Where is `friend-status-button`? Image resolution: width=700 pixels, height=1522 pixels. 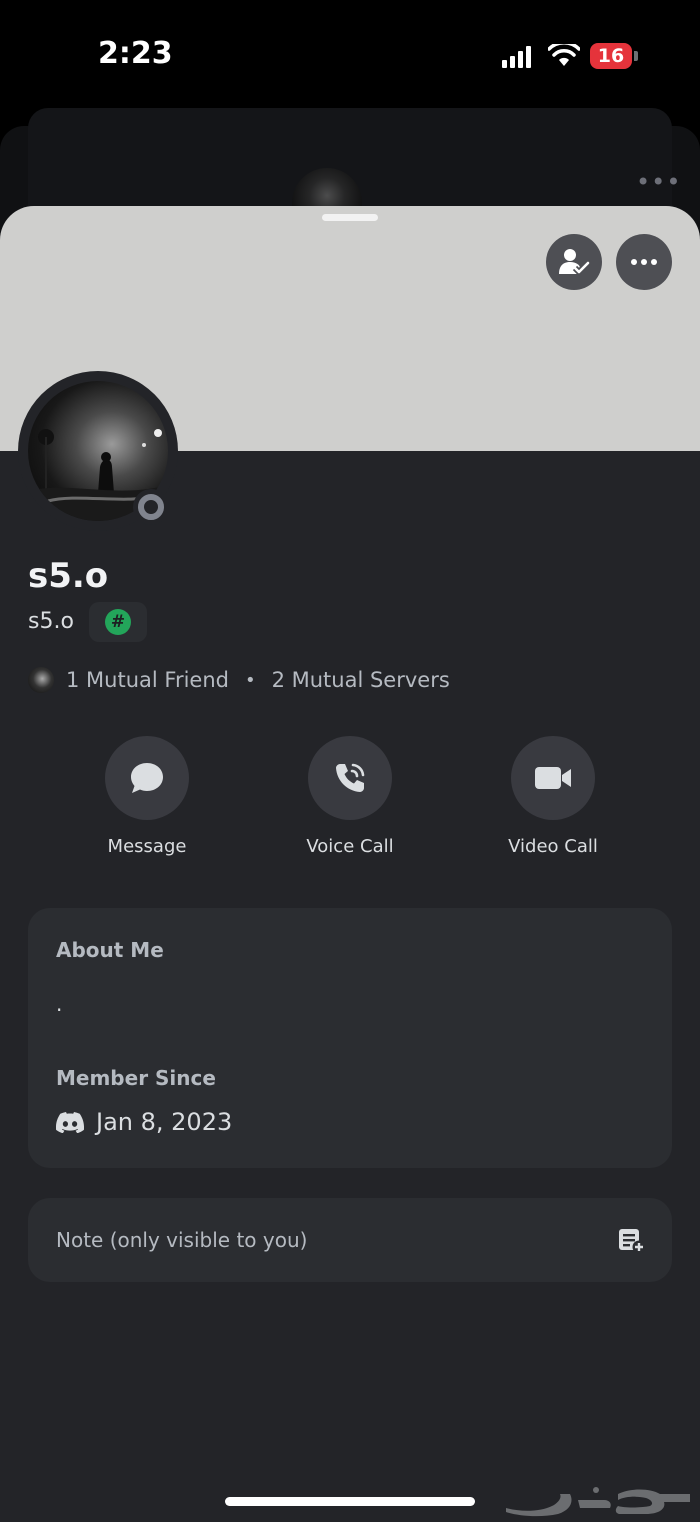 friend-status-button is located at coordinates (574, 262).